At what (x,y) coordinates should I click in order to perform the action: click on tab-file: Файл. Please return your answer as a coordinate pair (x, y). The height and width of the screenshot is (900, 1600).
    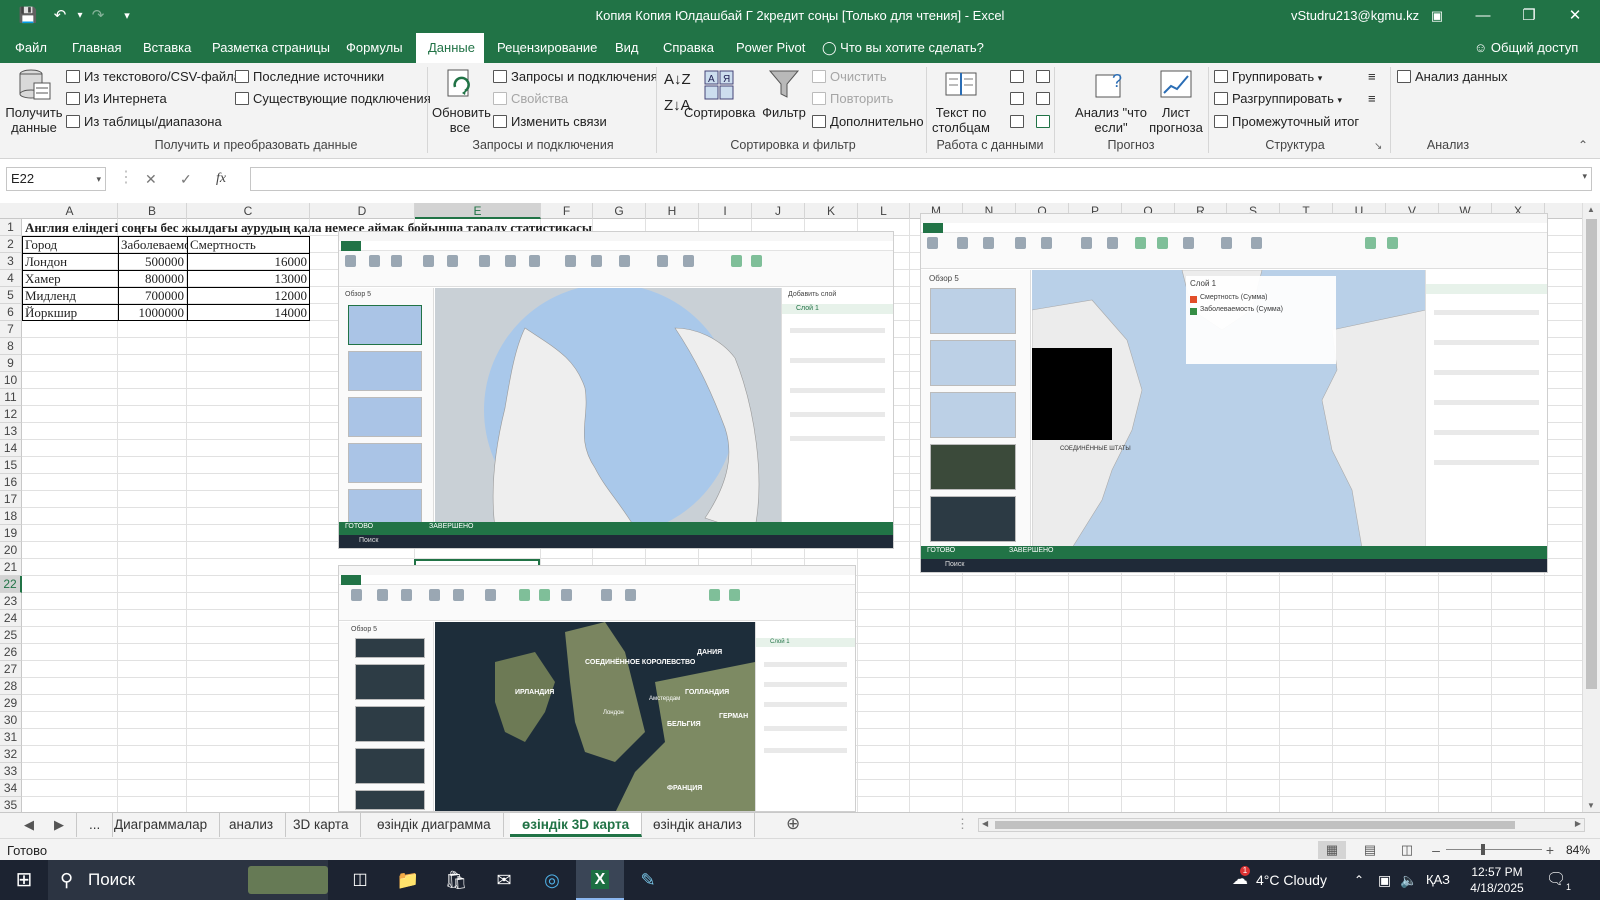
    Looking at the image, I should click on (31, 48).